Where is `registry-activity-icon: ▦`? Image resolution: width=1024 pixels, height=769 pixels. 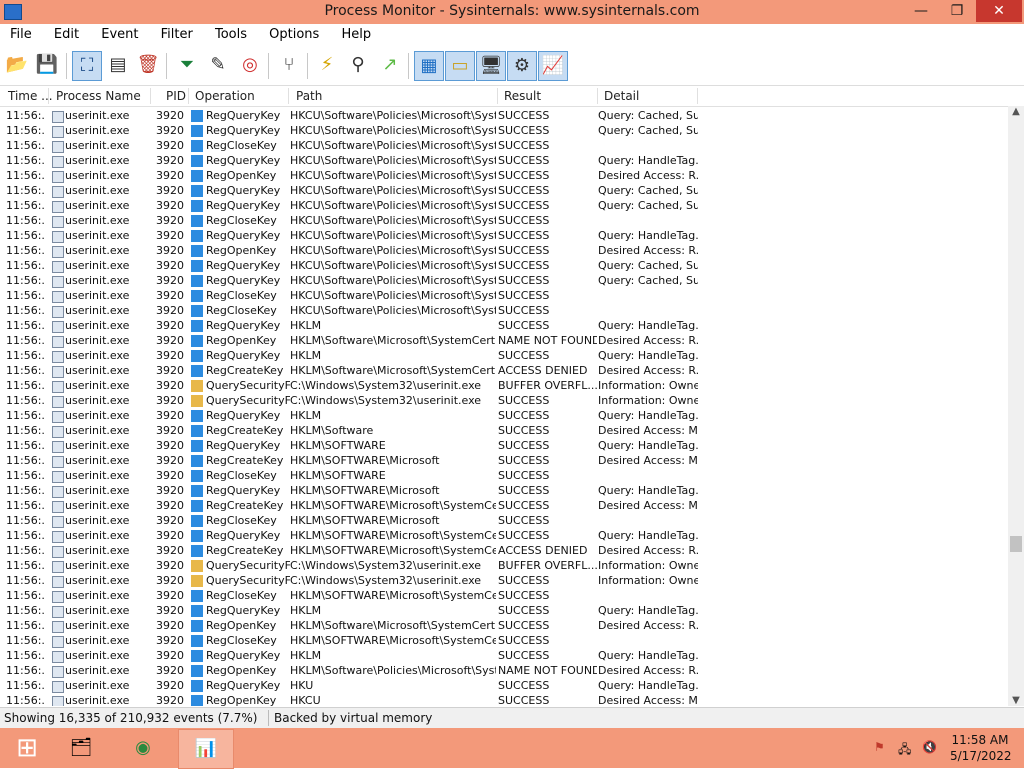
registry-activity-icon: ▦ is located at coordinates (429, 66).